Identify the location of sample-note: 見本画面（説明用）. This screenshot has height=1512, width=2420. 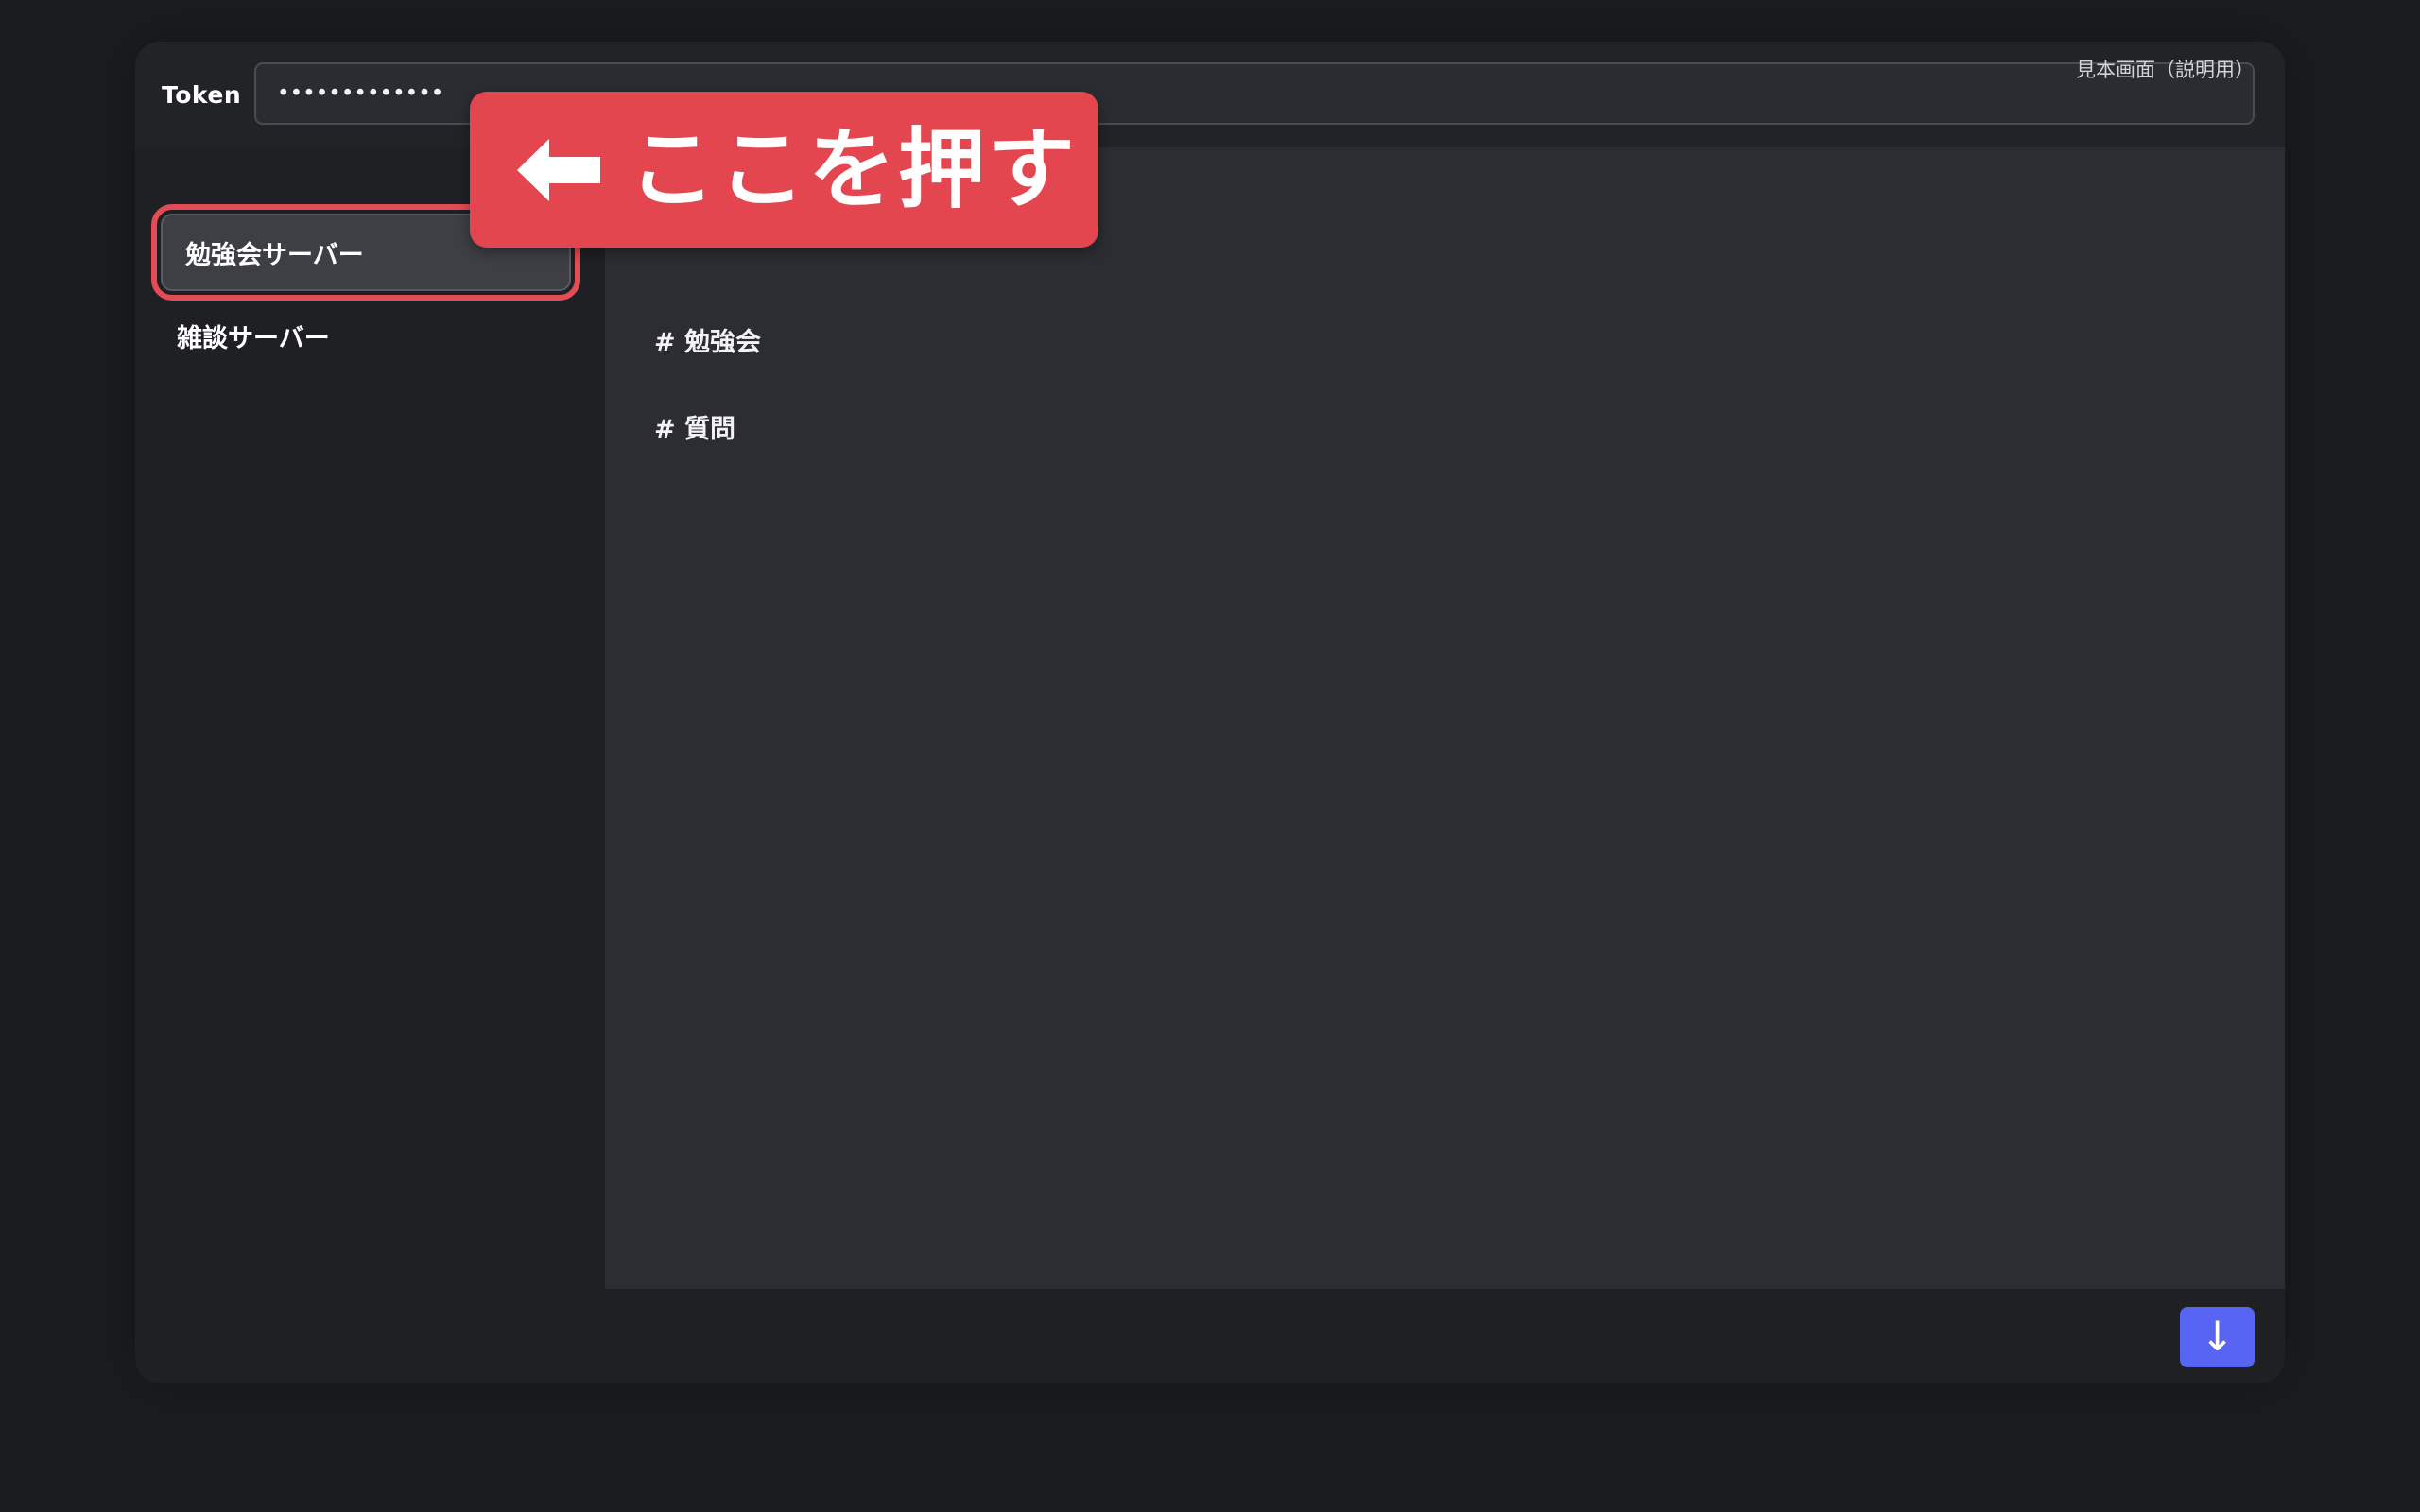
(2166, 70).